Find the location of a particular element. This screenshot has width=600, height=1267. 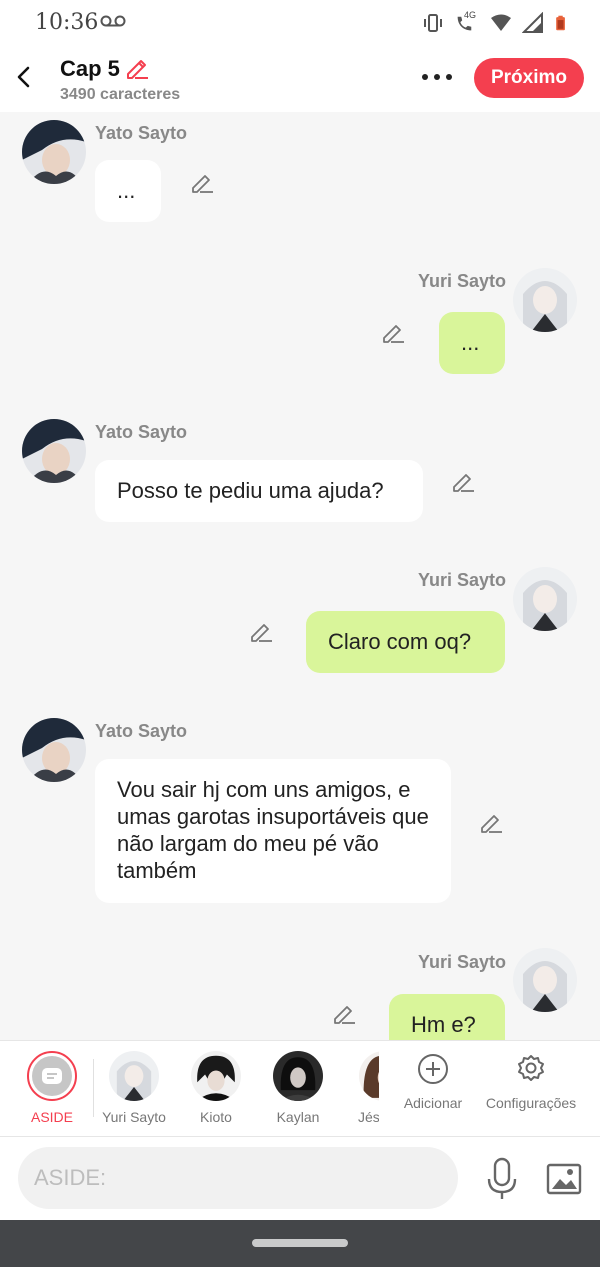

character-yuri-sayto: Yuri Sayto is located at coordinates (134, 1088).